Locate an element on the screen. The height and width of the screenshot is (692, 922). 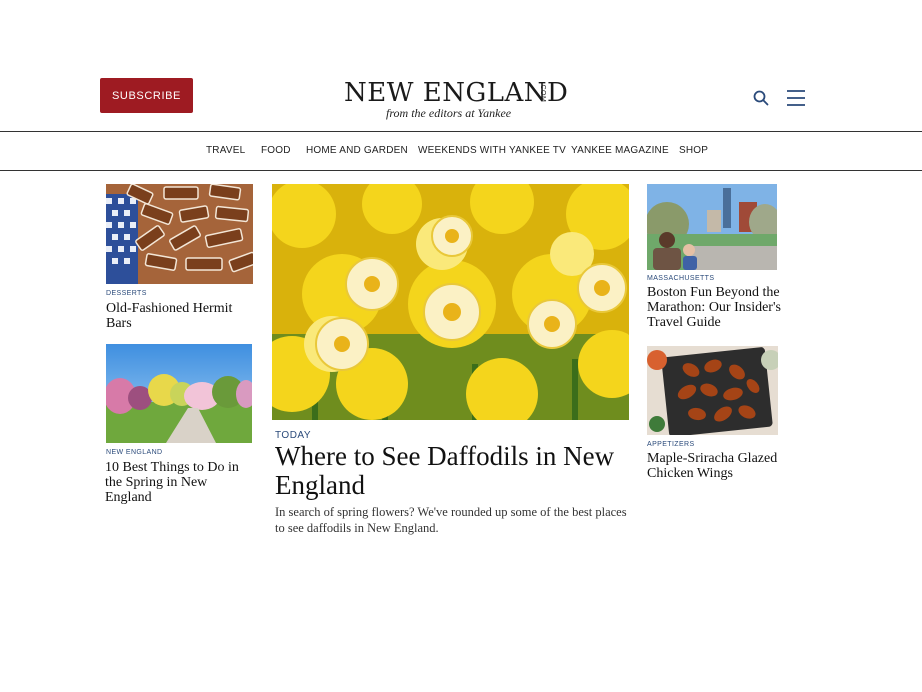
search-icon is located at coordinates (761, 98).